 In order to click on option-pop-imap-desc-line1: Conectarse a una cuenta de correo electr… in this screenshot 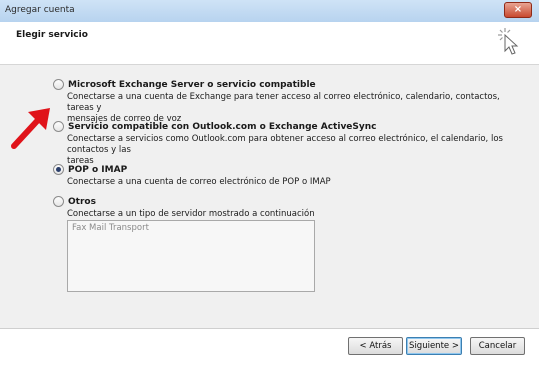, I will do `click(199, 182)`.